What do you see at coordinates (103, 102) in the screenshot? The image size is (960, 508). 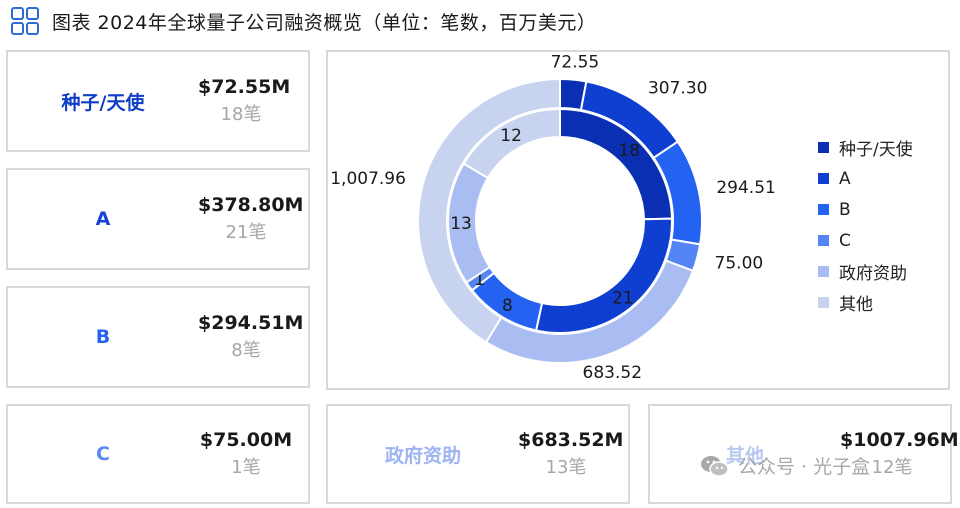 I see `card-label: 种子/天使` at bounding box center [103, 102].